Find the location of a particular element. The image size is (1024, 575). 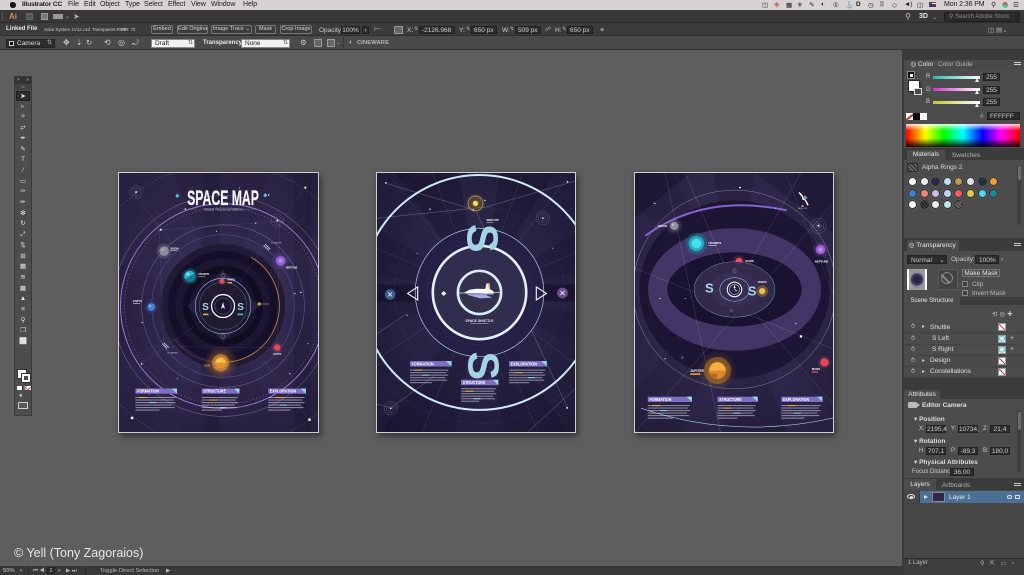

svg-text: PLUTO is located at coordinates (277, 354).